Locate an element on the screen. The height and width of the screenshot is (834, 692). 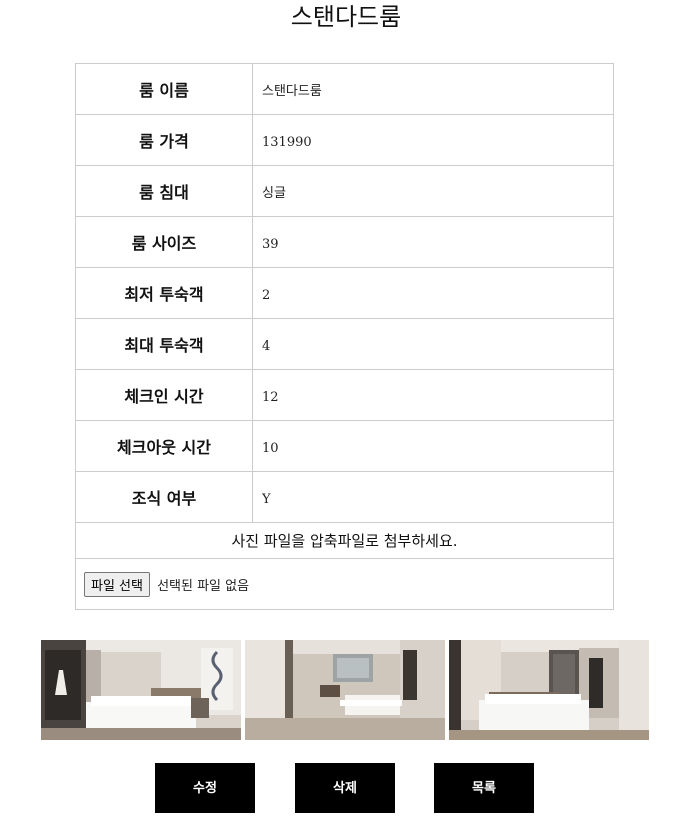
form-label: 체크아웃 시간 is located at coordinates (164, 446).